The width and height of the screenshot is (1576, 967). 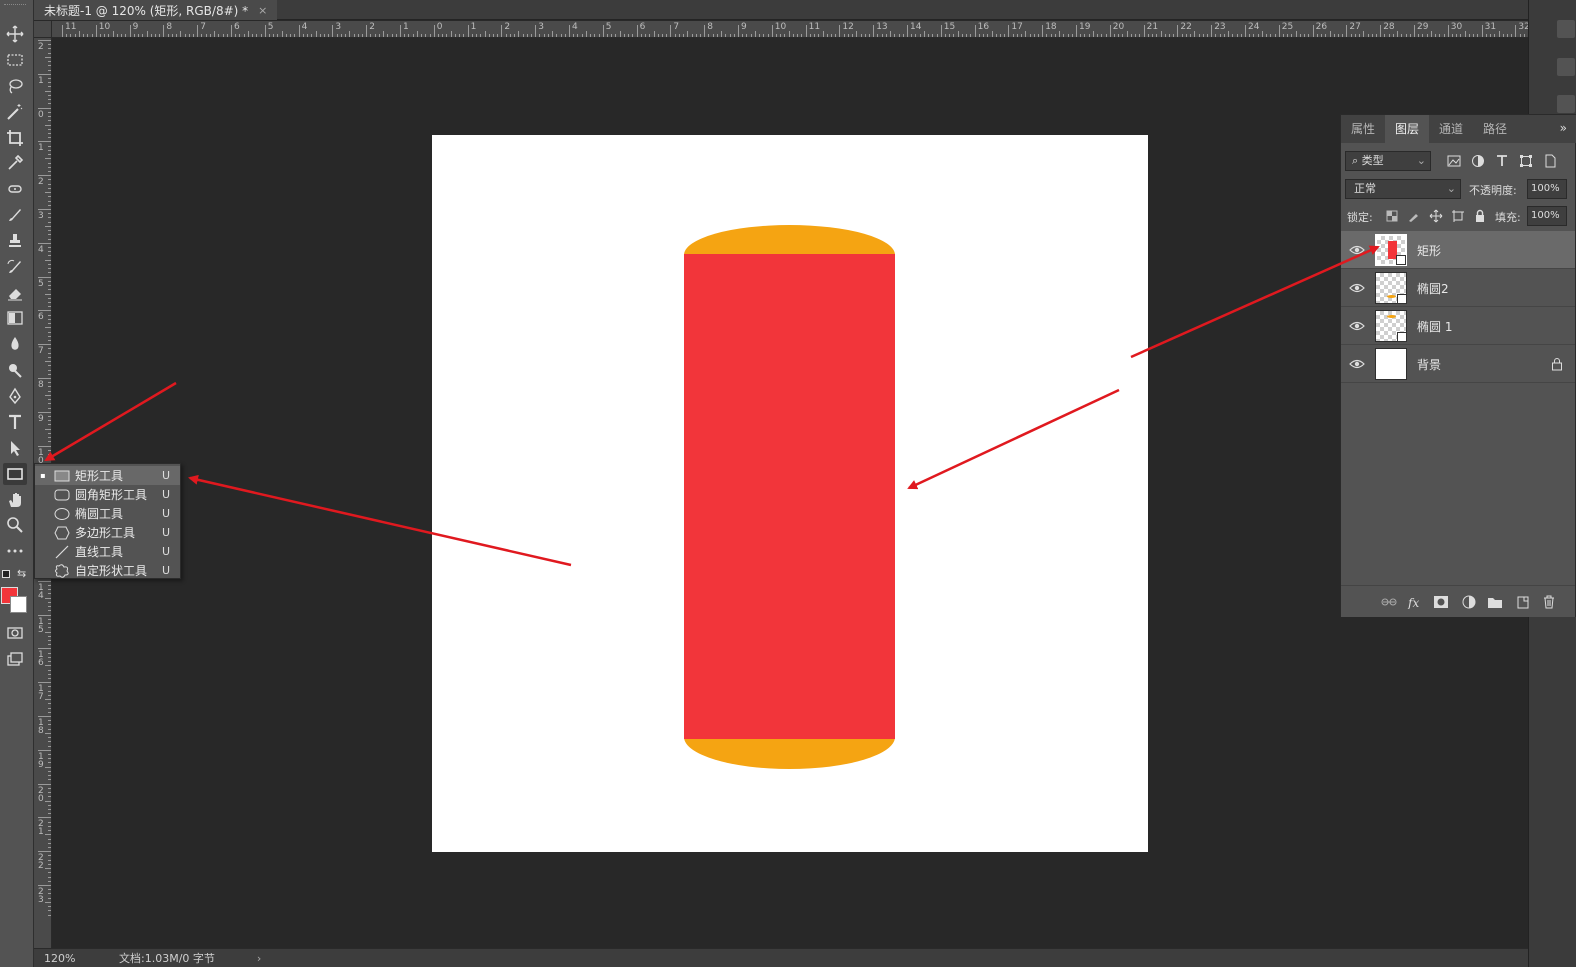 What do you see at coordinates (107, 551) in the screenshot?
I see `flyout-item: 直线工具 U` at bounding box center [107, 551].